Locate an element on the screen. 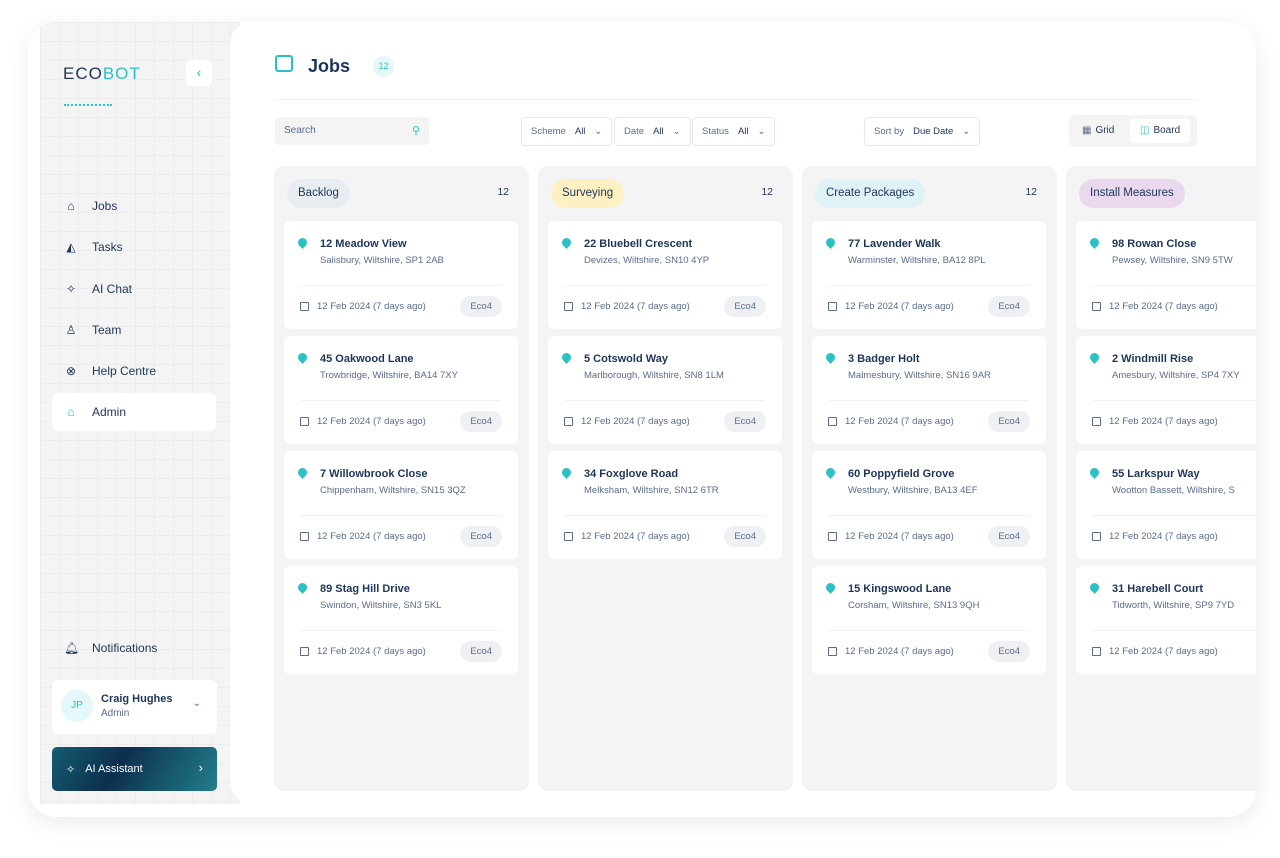 This screenshot has width=1280, height=858. column-title: Backlog is located at coordinates (318, 193).